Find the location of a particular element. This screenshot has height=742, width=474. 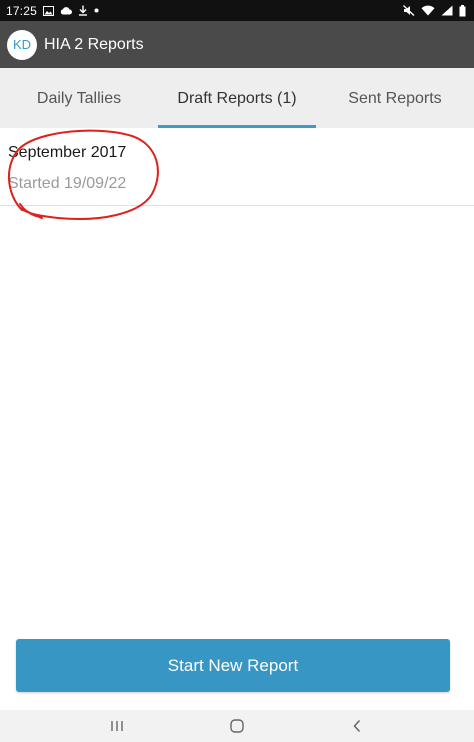

draft-title: September 2017 is located at coordinates (67, 152).